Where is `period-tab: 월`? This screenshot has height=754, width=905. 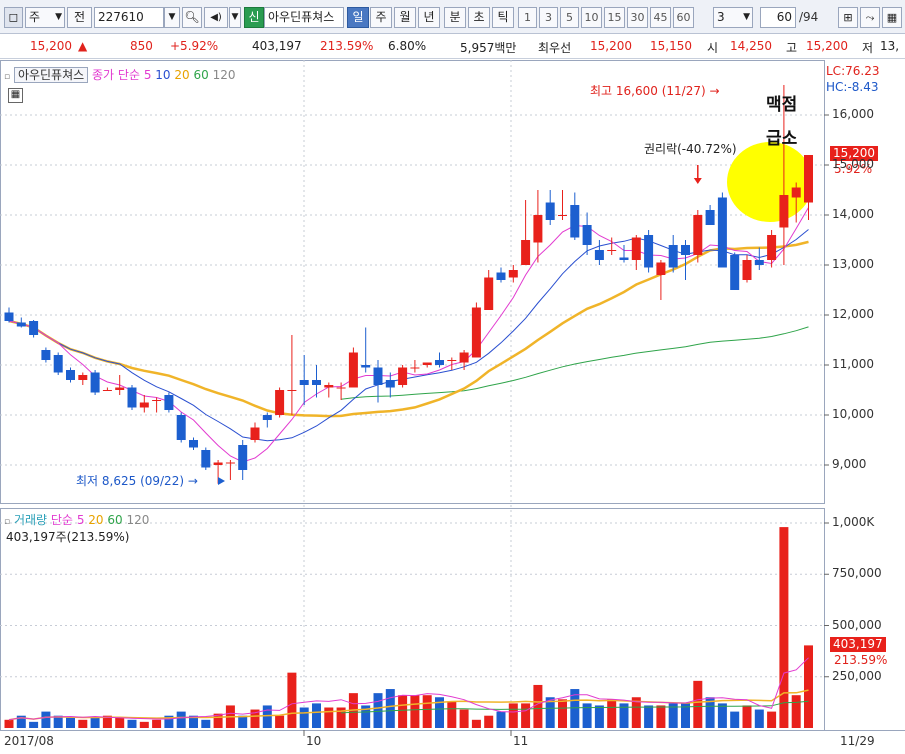 period-tab: 월 is located at coordinates (405, 17).